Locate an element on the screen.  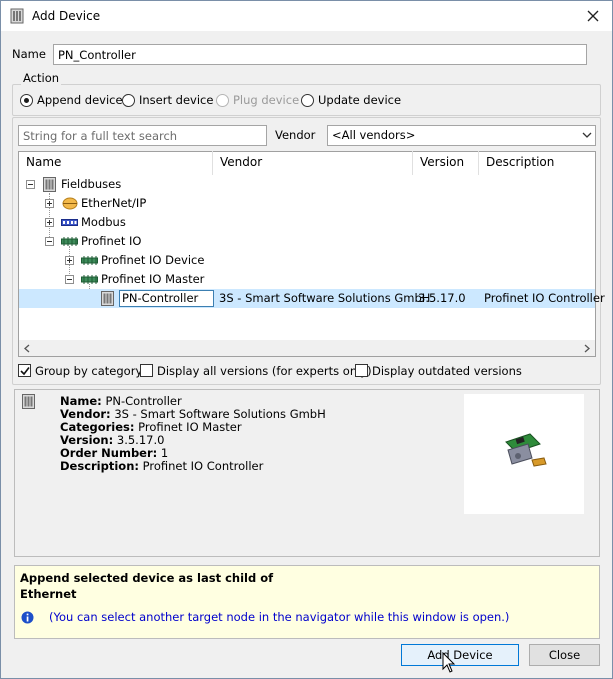
ethernet-ip-icon is located at coordinates (70, 203).